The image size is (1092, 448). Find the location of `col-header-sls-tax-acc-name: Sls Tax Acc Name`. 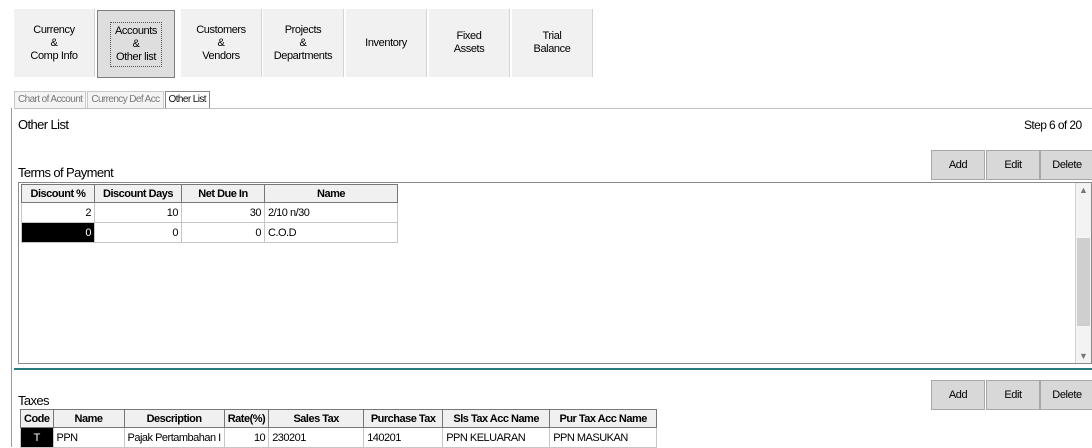

col-header-sls-tax-acc-name: Sls Tax Acc Name is located at coordinates (496, 418).